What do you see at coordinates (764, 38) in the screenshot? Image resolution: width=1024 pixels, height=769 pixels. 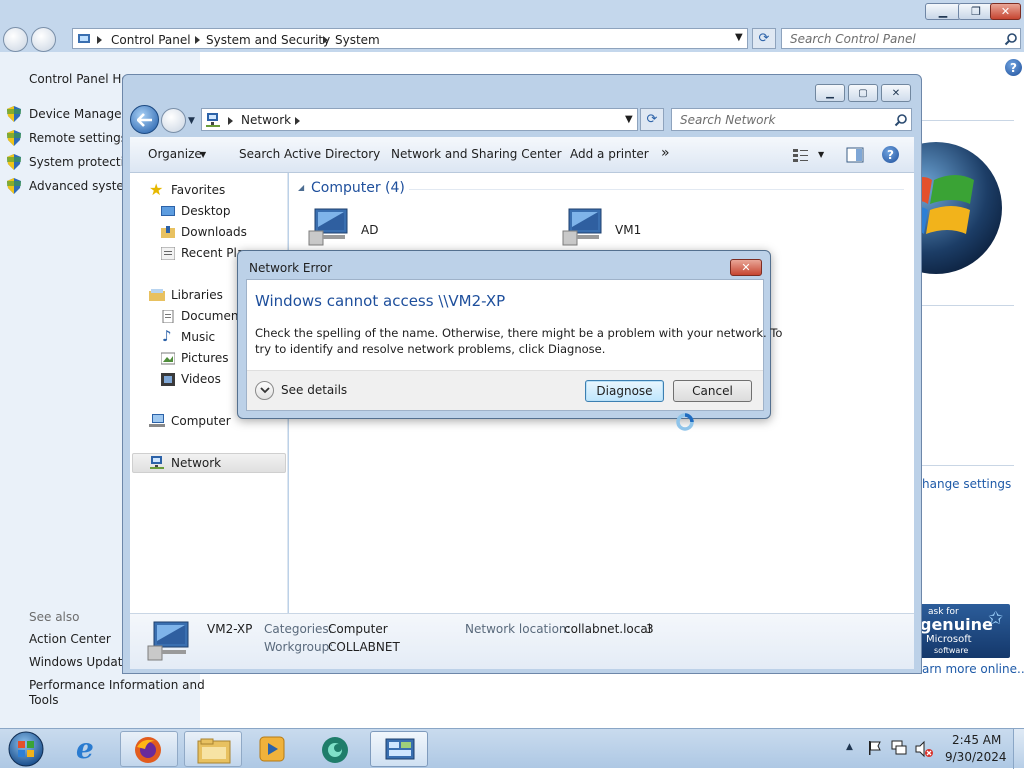 I see `refresh-button: ⟳` at bounding box center [764, 38].